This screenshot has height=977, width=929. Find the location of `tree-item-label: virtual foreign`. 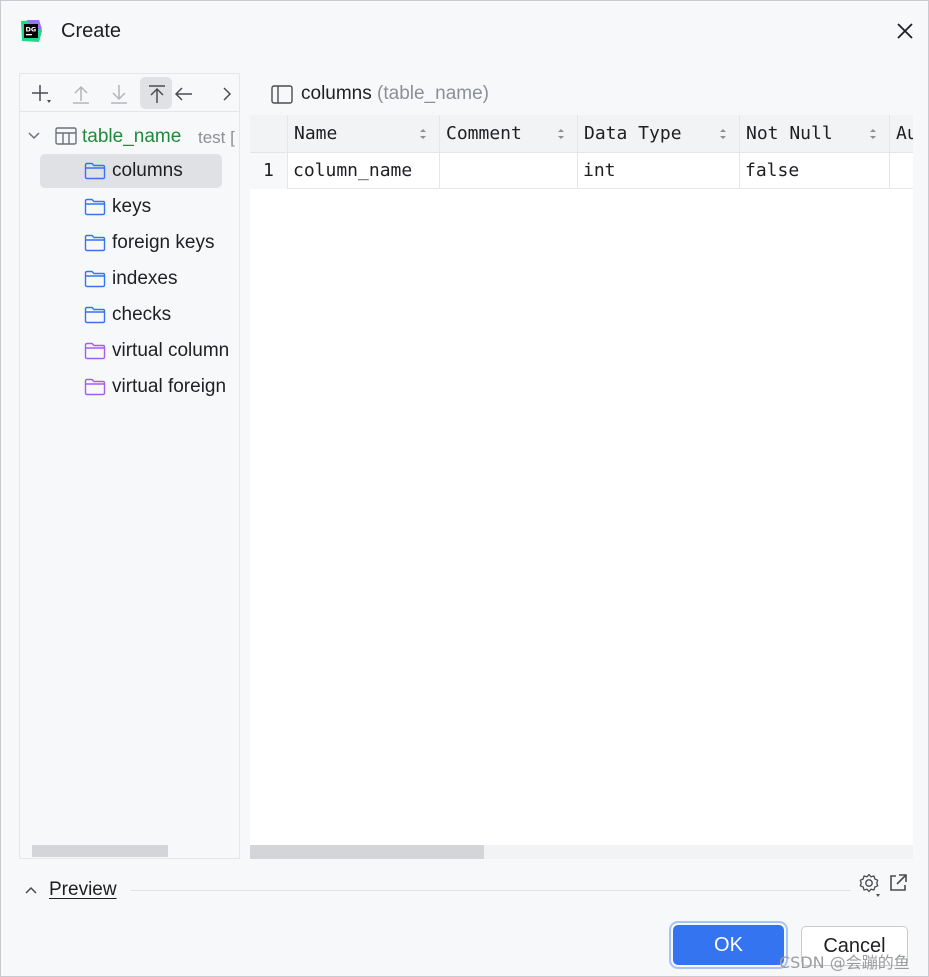

tree-item-label: virtual foreign is located at coordinates (169, 386).